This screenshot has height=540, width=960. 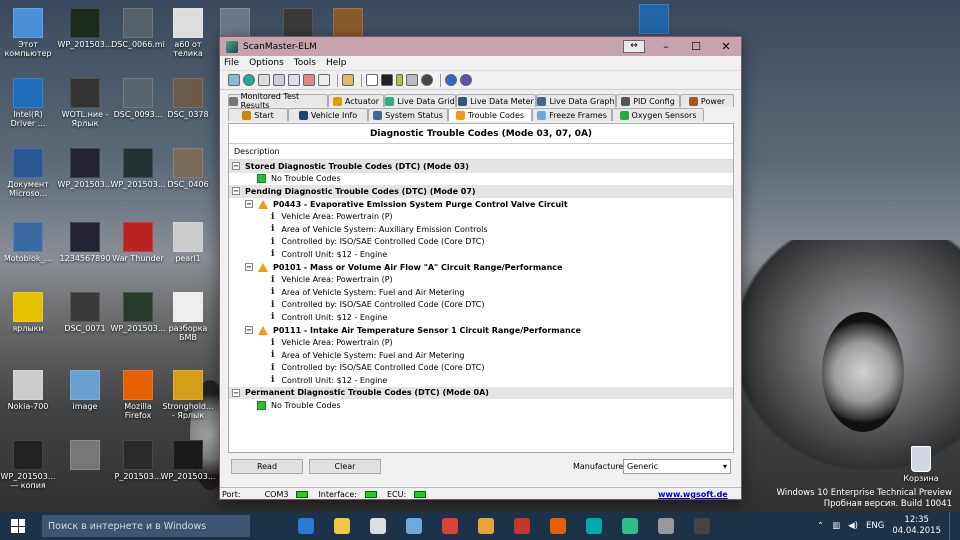 I want to click on restore-icon: ⇔, so click(x=634, y=46).